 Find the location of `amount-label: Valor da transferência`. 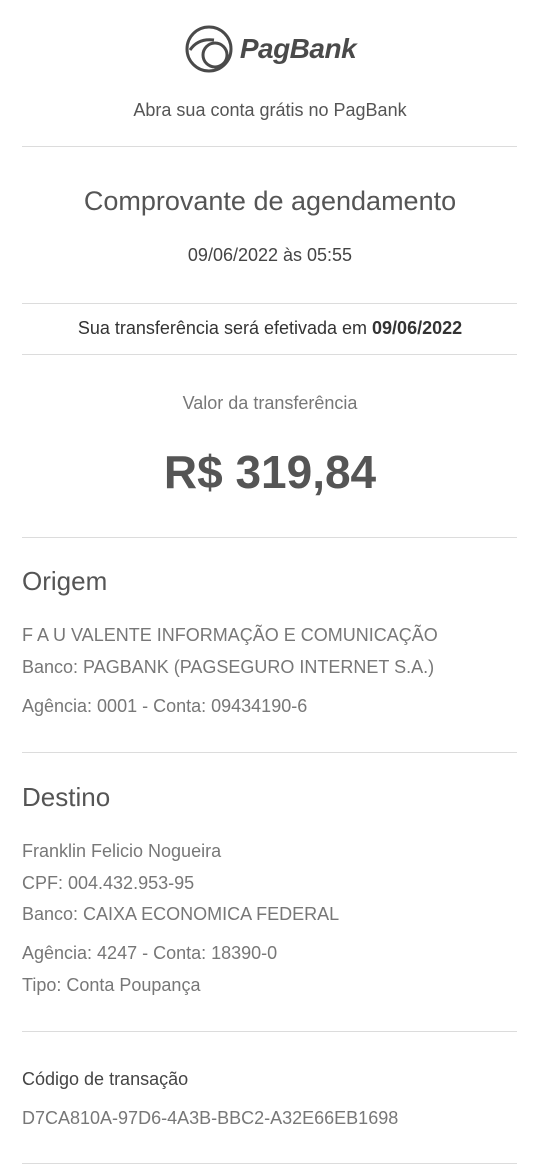

amount-label: Valor da transferência is located at coordinates (270, 403).